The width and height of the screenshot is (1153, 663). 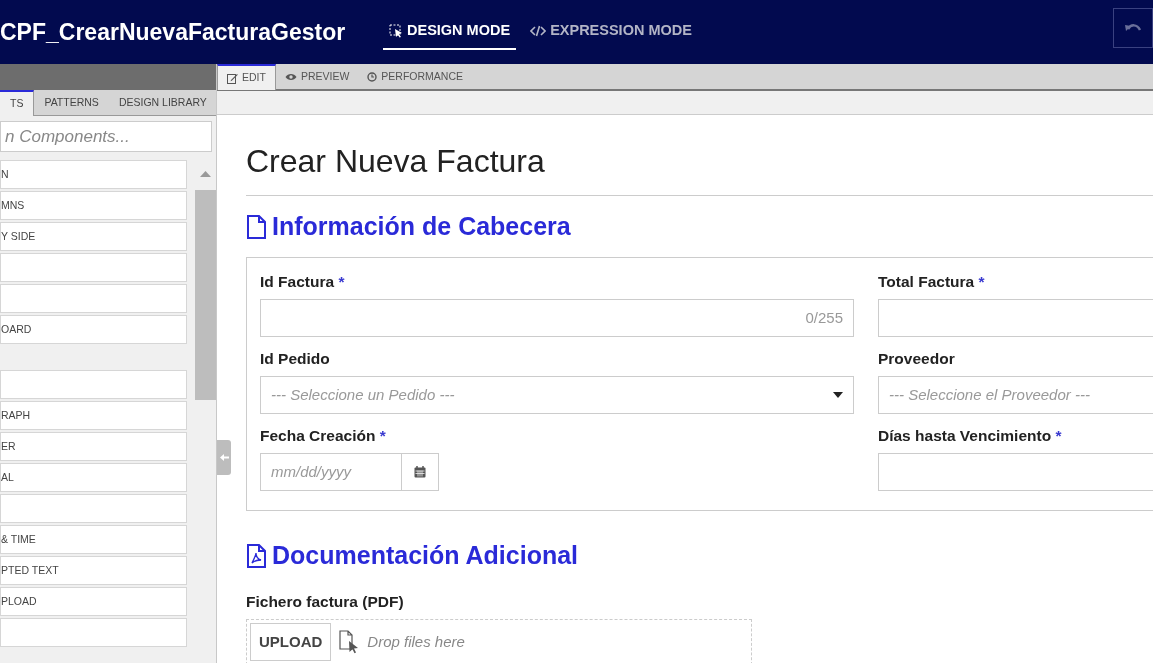 What do you see at coordinates (916, 358) in the screenshot?
I see `field-label: Proveedor` at bounding box center [916, 358].